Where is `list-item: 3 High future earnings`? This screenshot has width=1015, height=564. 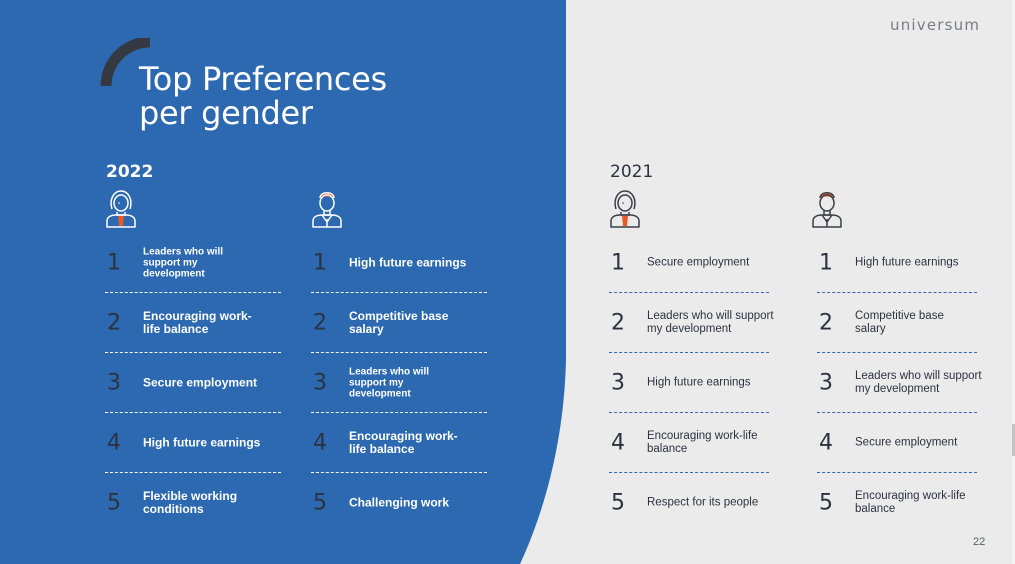
list-item: 3 High future earnings is located at coordinates (689, 383).